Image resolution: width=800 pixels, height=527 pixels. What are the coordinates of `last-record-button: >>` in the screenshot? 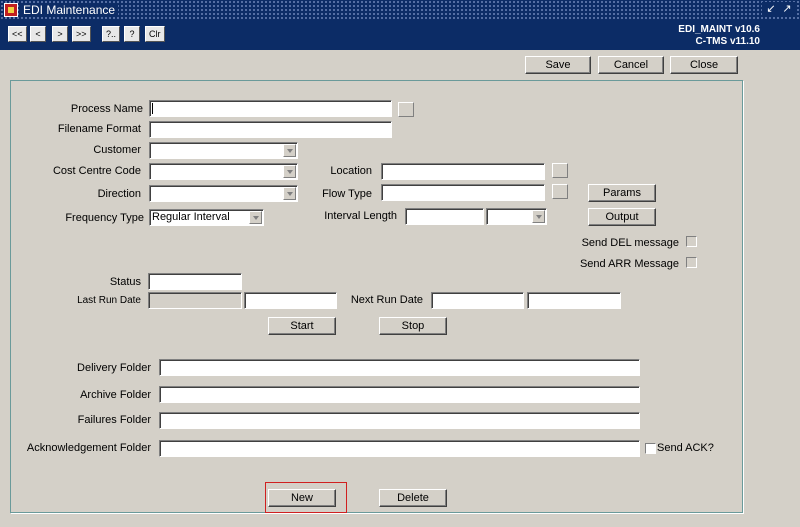 It's located at (81, 34).